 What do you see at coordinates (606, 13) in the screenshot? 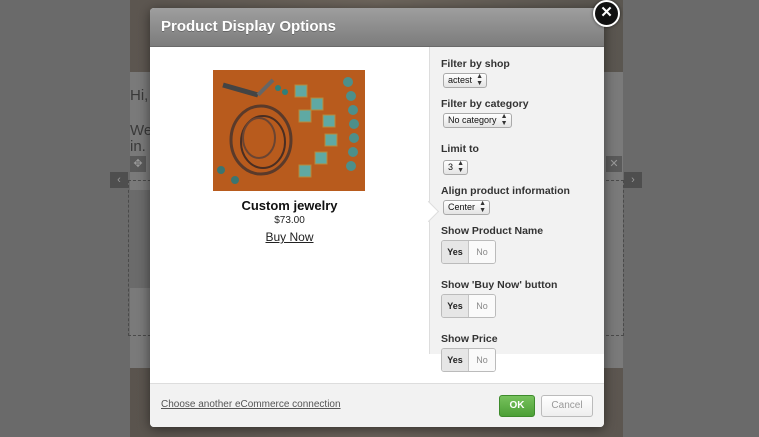
I see `close-icon: ✕` at bounding box center [606, 13].